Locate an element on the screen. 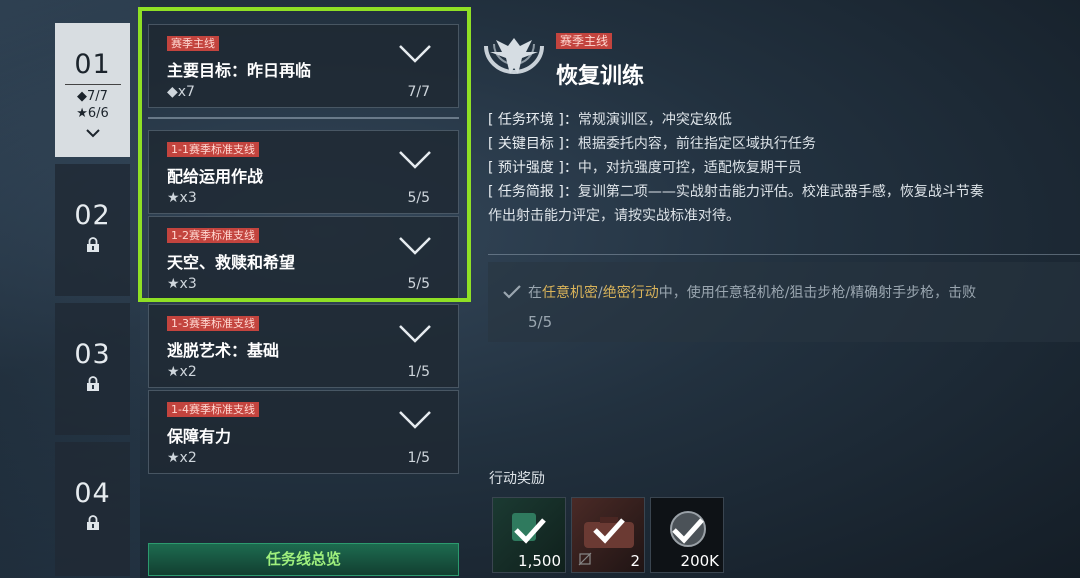 The height and width of the screenshot is (578, 1080). reward-item-case: 2 is located at coordinates (608, 535).